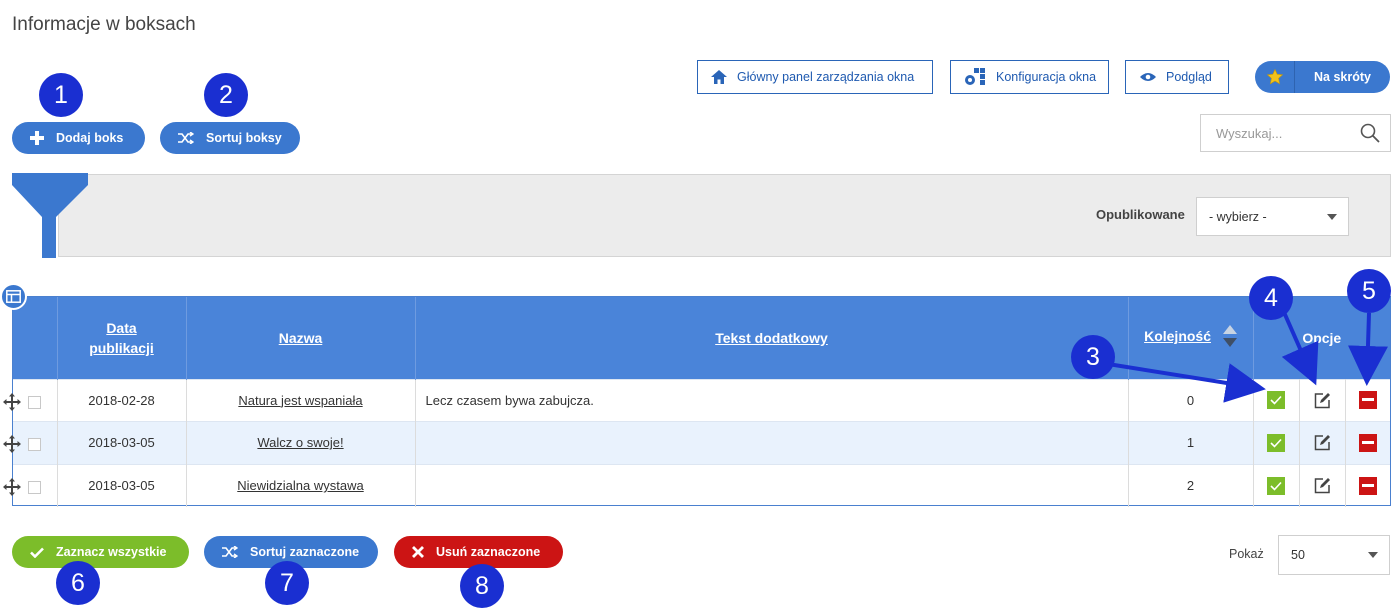  I want to click on annotation-badge: 2, so click(226, 95).